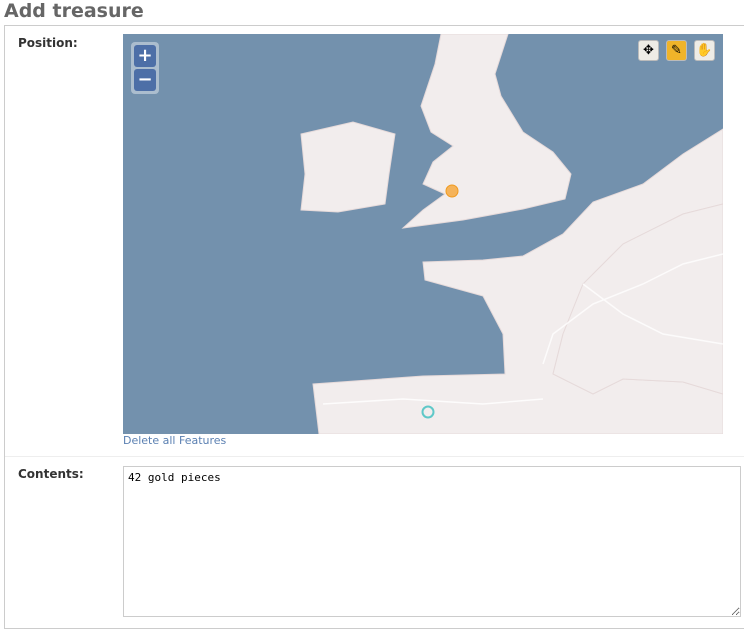 The width and height of the screenshot is (744, 631). What do you see at coordinates (74, 11) in the screenshot?
I see `page-title: Add treasure` at bounding box center [74, 11].